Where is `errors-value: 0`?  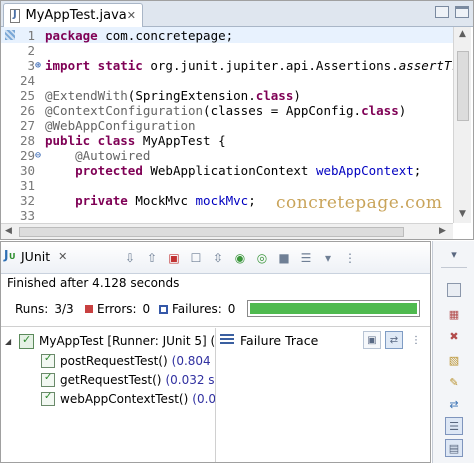
errors-value: 0 is located at coordinates (146, 309).